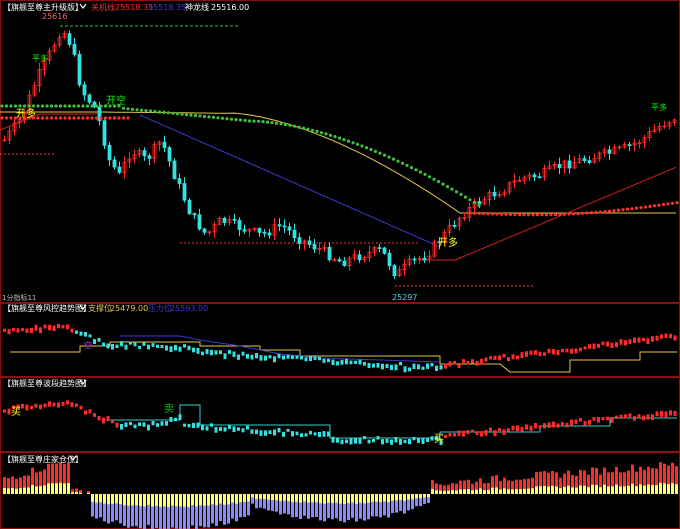 The width and height of the screenshot is (680, 529). Describe the element at coordinates (43, 7) in the screenshot. I see `panel1-title: 【旗舰至尊主升级版】` at that location.